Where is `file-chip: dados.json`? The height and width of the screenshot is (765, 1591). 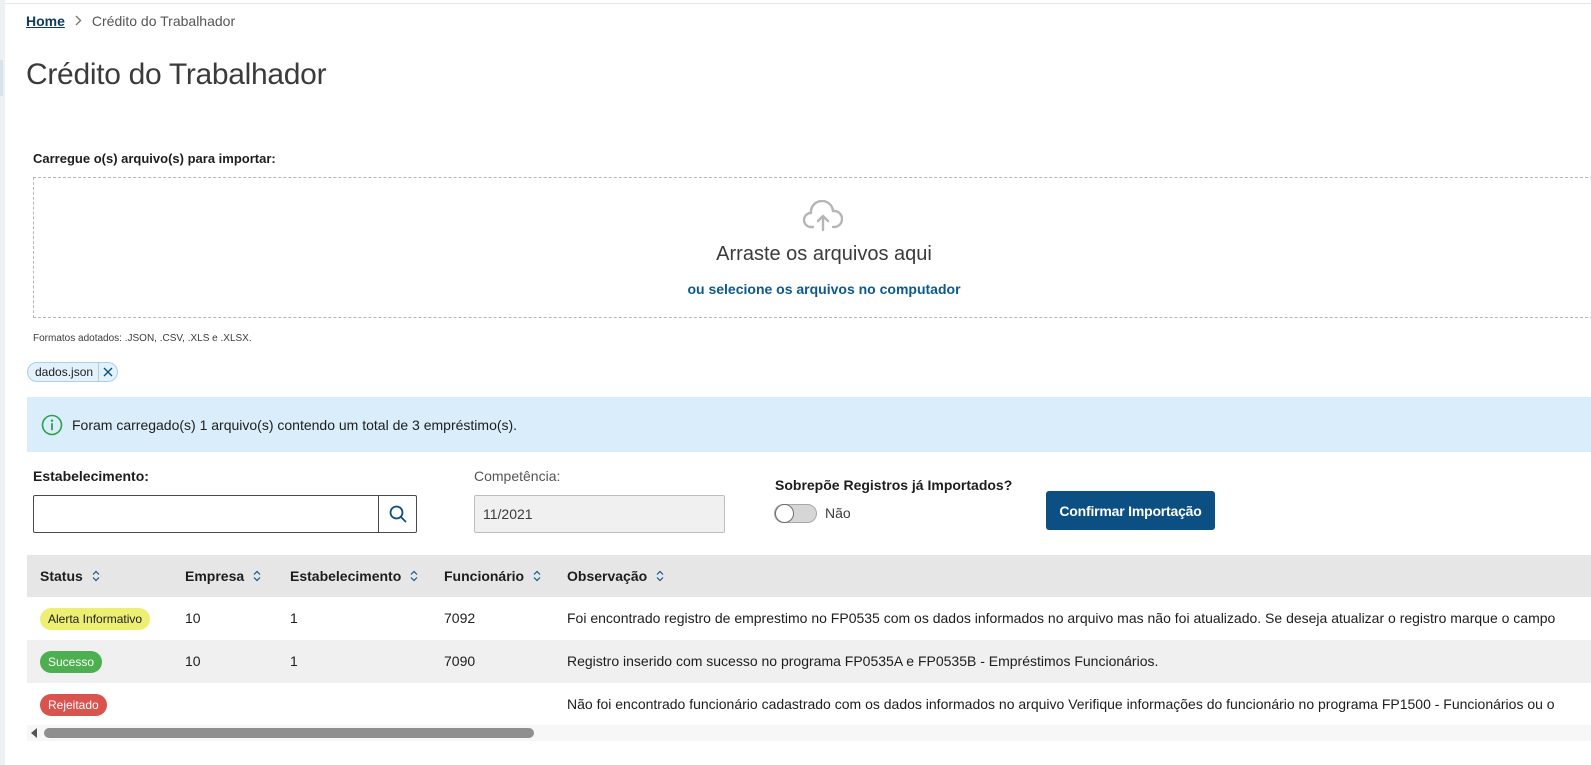 file-chip: dados.json is located at coordinates (73, 372).